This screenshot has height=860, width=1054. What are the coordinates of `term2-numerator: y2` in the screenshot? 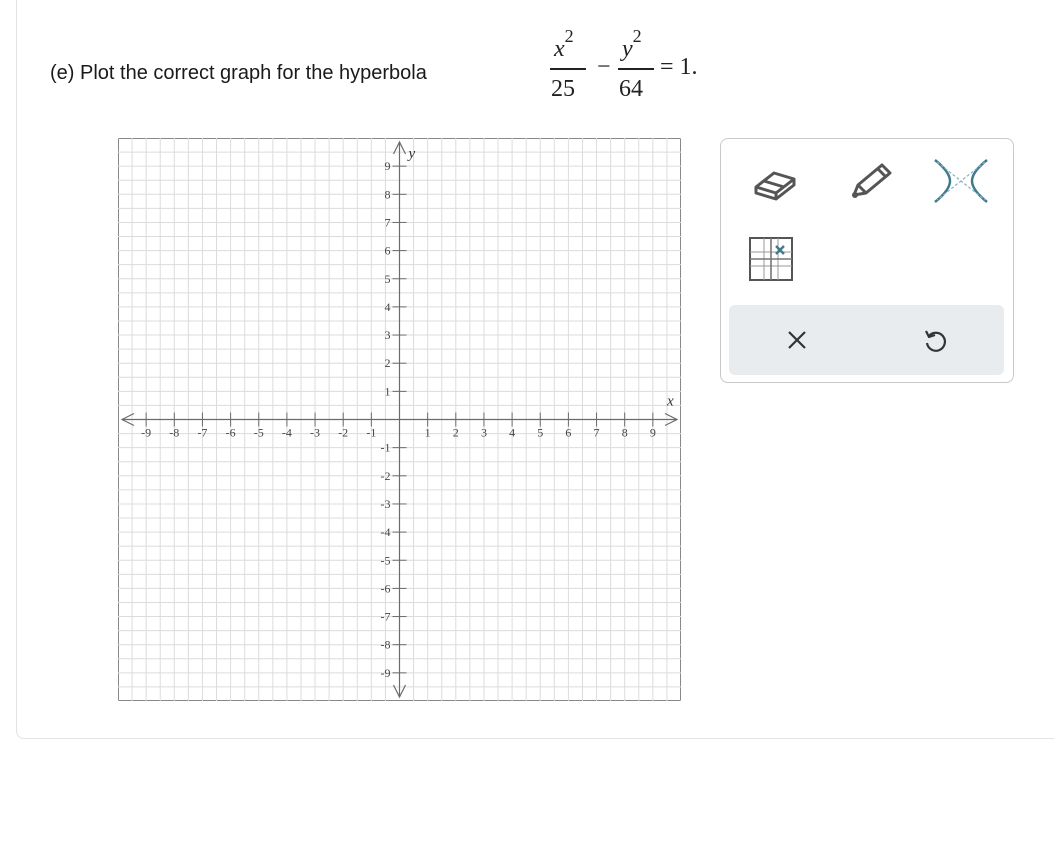 It's located at (632, 44).